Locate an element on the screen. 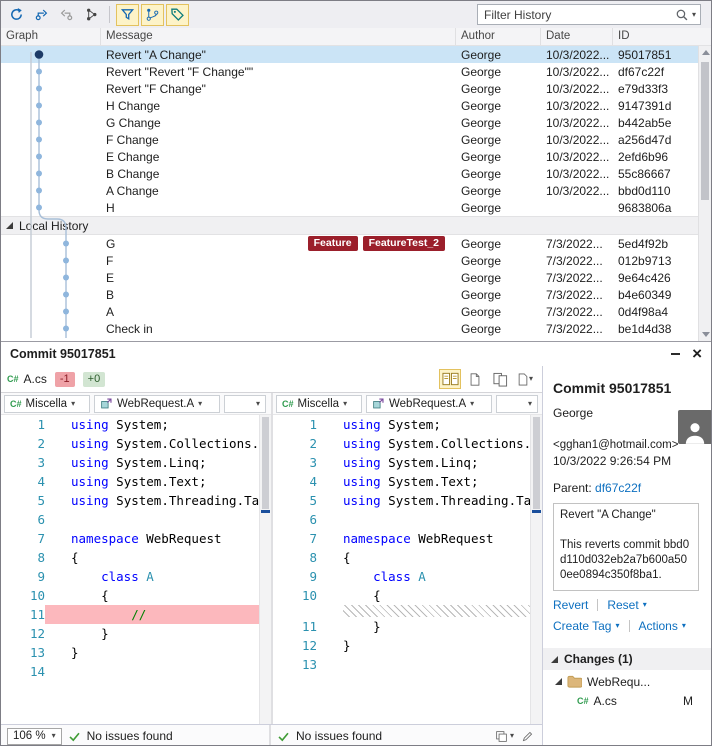 The image size is (712, 746). file-tab: C# A.cs -1 +0 is located at coordinates (56, 379).